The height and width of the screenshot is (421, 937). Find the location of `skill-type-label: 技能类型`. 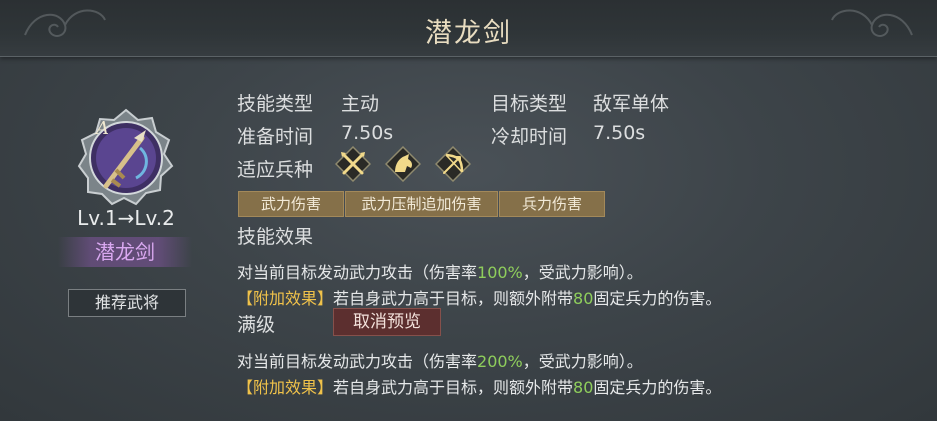

skill-type-label: 技能类型 is located at coordinates (275, 104).